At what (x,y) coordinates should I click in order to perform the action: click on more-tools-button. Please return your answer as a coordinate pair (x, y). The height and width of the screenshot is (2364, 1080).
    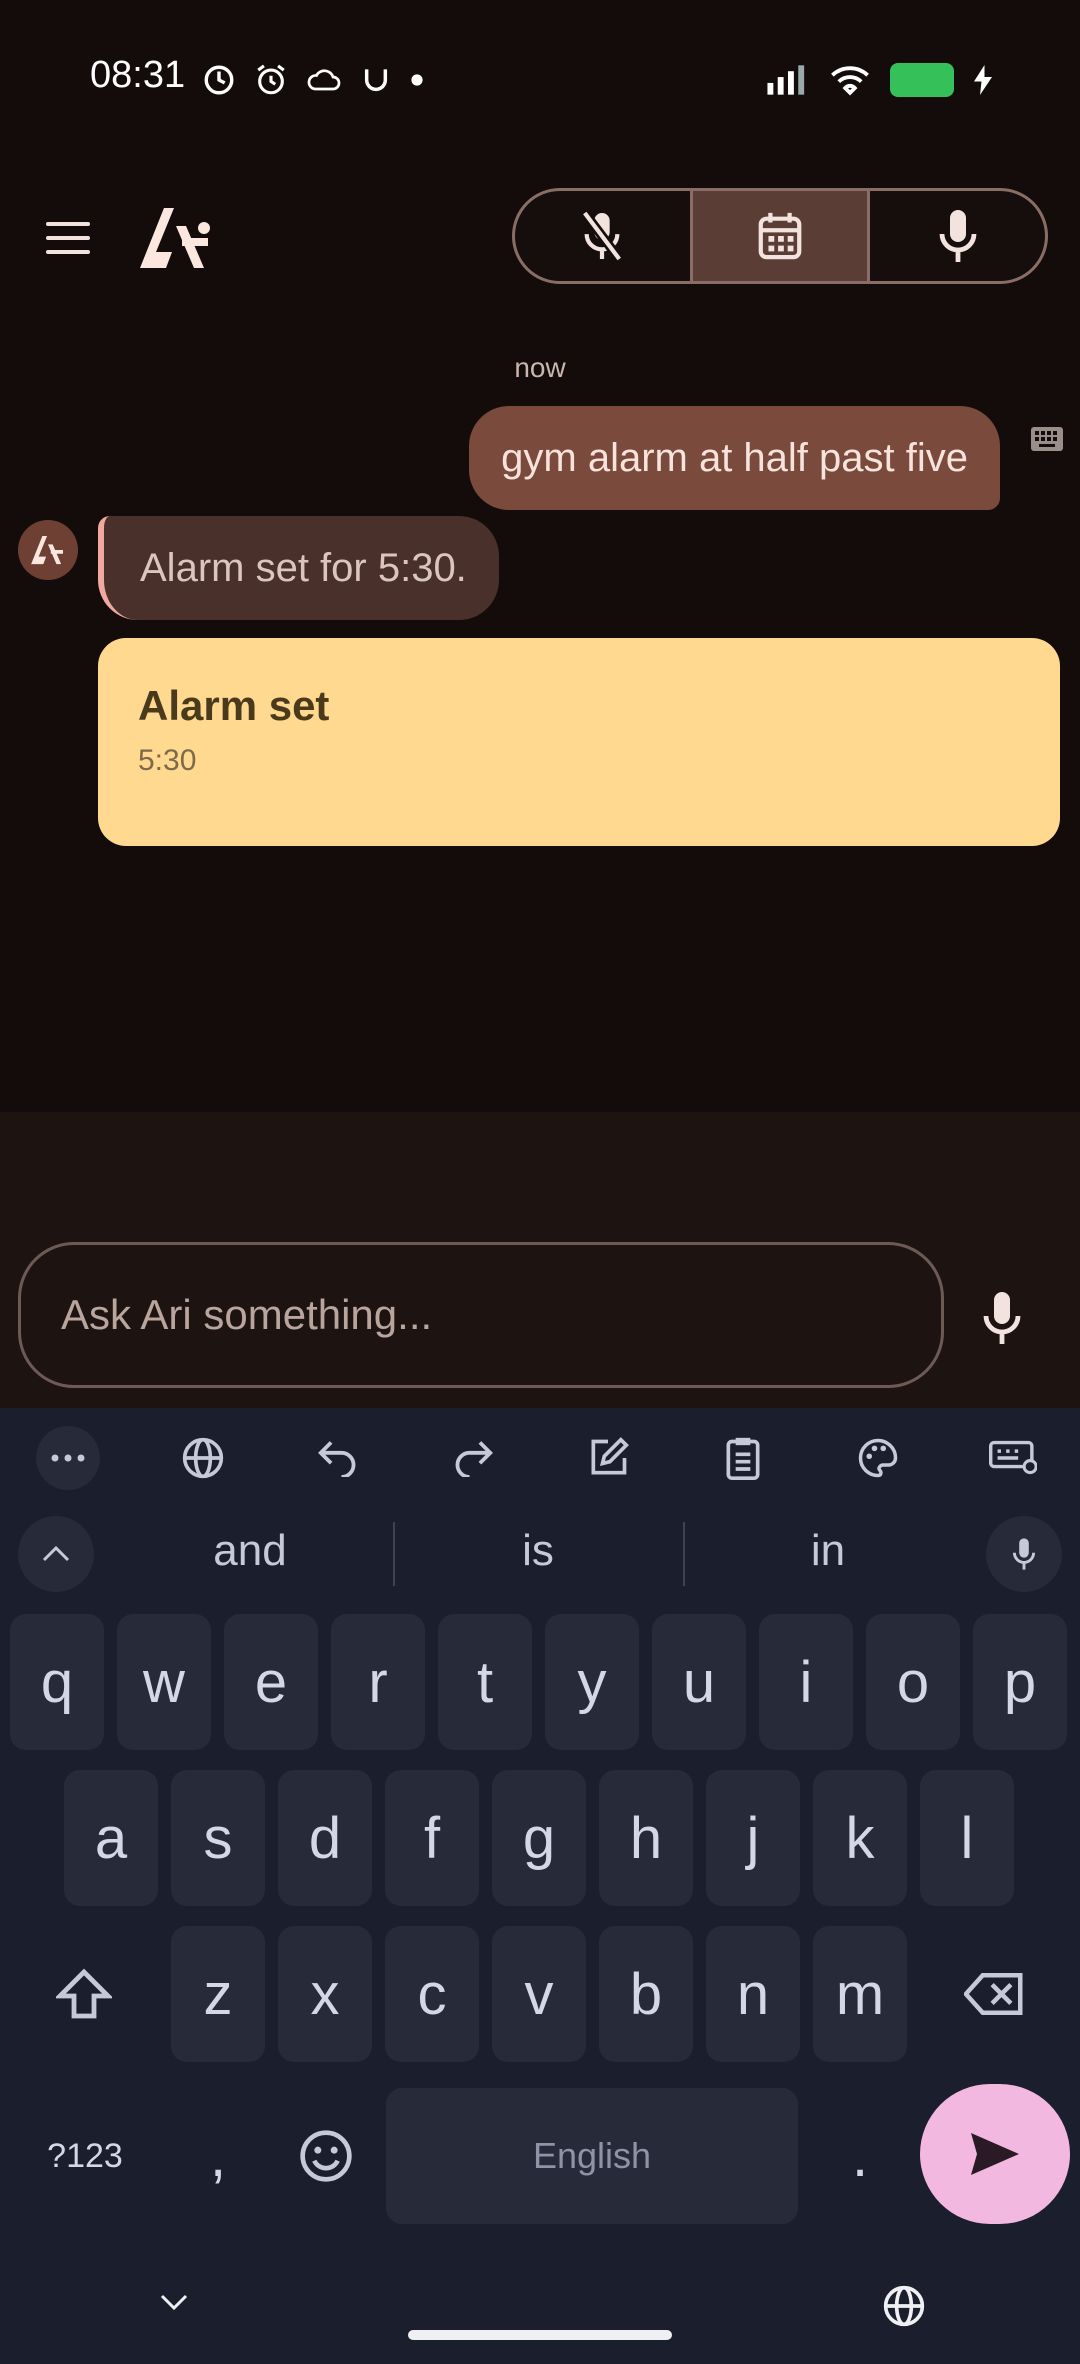
    Looking at the image, I should click on (67, 1458).